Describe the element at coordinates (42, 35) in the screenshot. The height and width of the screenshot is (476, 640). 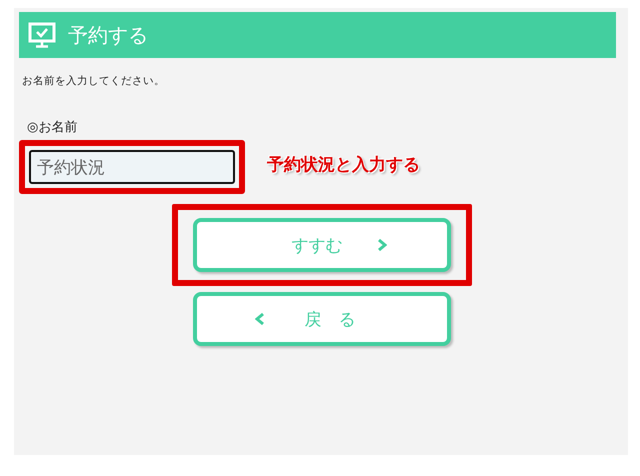
I see `monitor-check-icon` at that location.